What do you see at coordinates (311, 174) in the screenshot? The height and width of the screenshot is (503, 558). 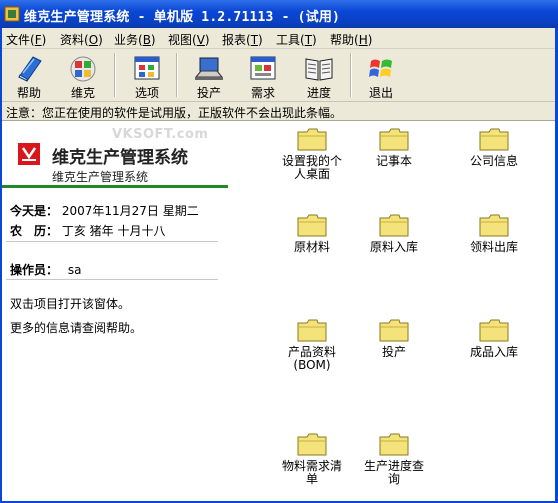 I see `folder-label: 人桌面` at bounding box center [311, 174].